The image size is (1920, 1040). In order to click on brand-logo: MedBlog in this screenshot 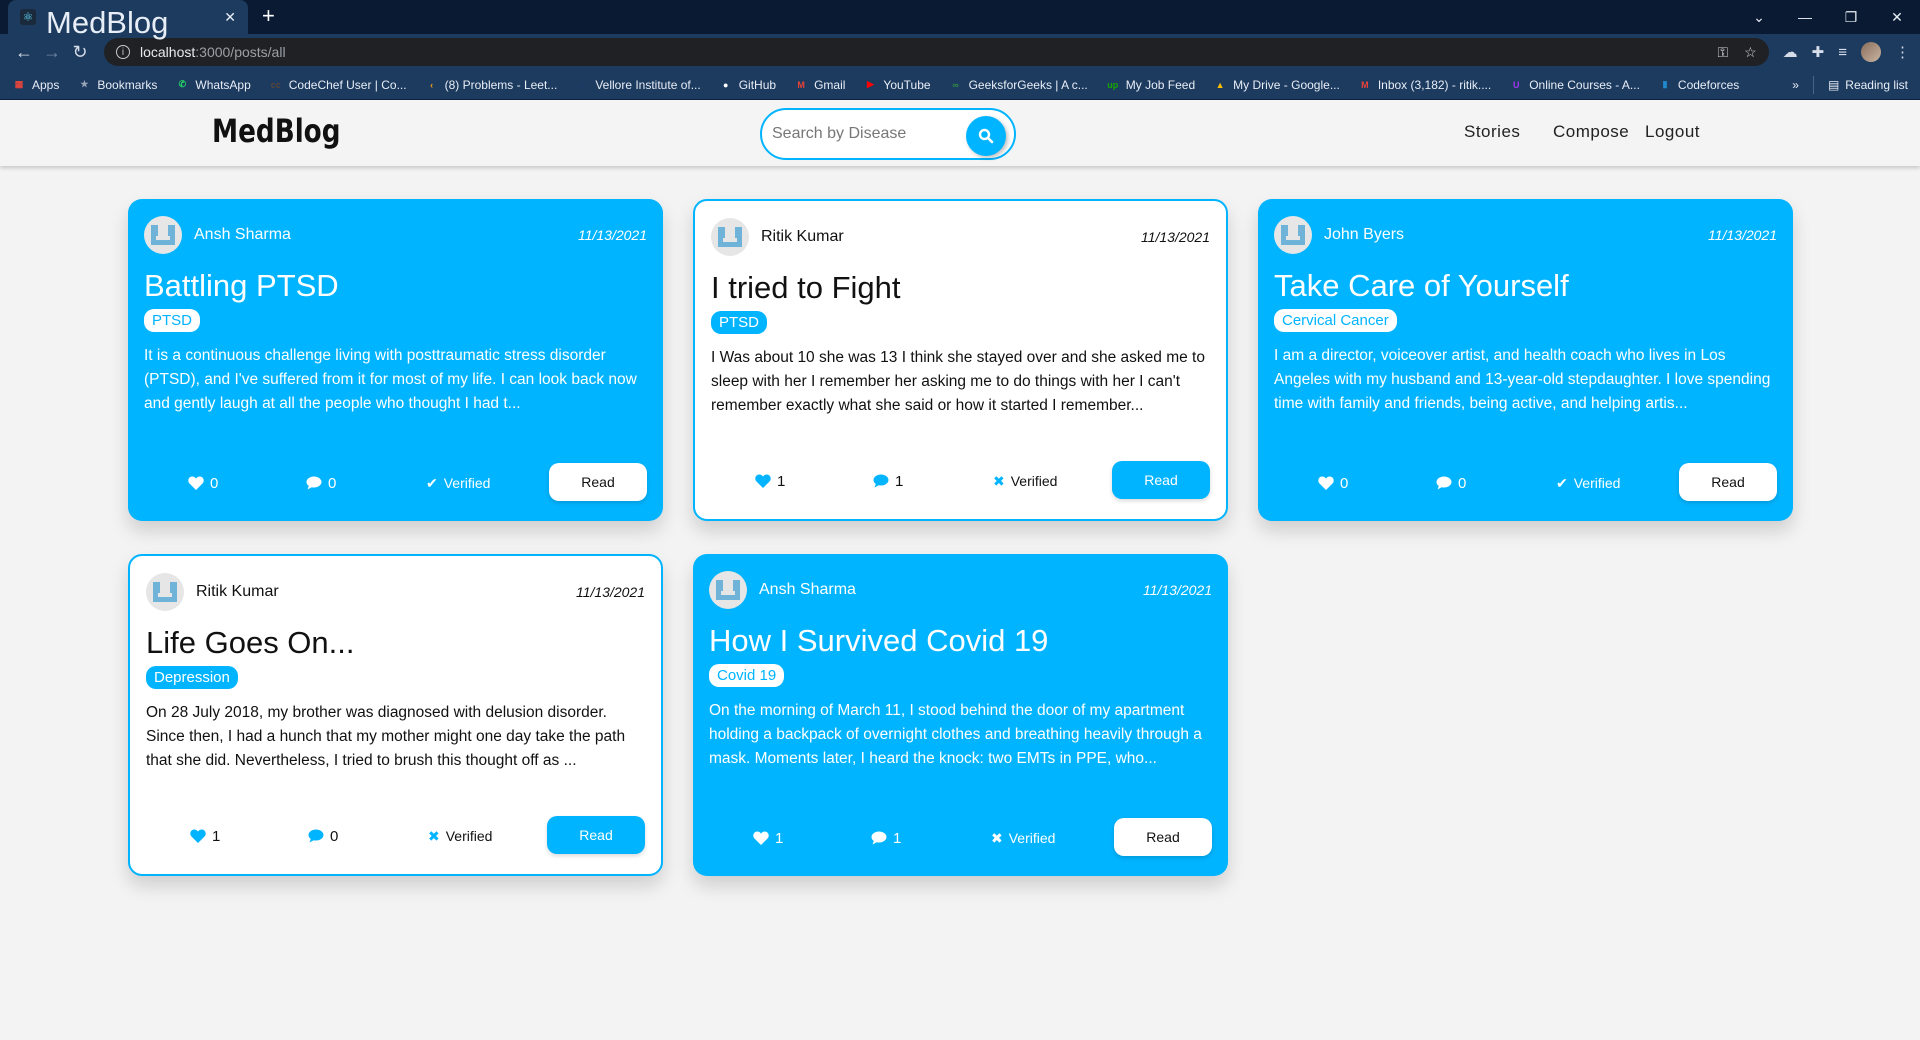, I will do `click(276, 131)`.